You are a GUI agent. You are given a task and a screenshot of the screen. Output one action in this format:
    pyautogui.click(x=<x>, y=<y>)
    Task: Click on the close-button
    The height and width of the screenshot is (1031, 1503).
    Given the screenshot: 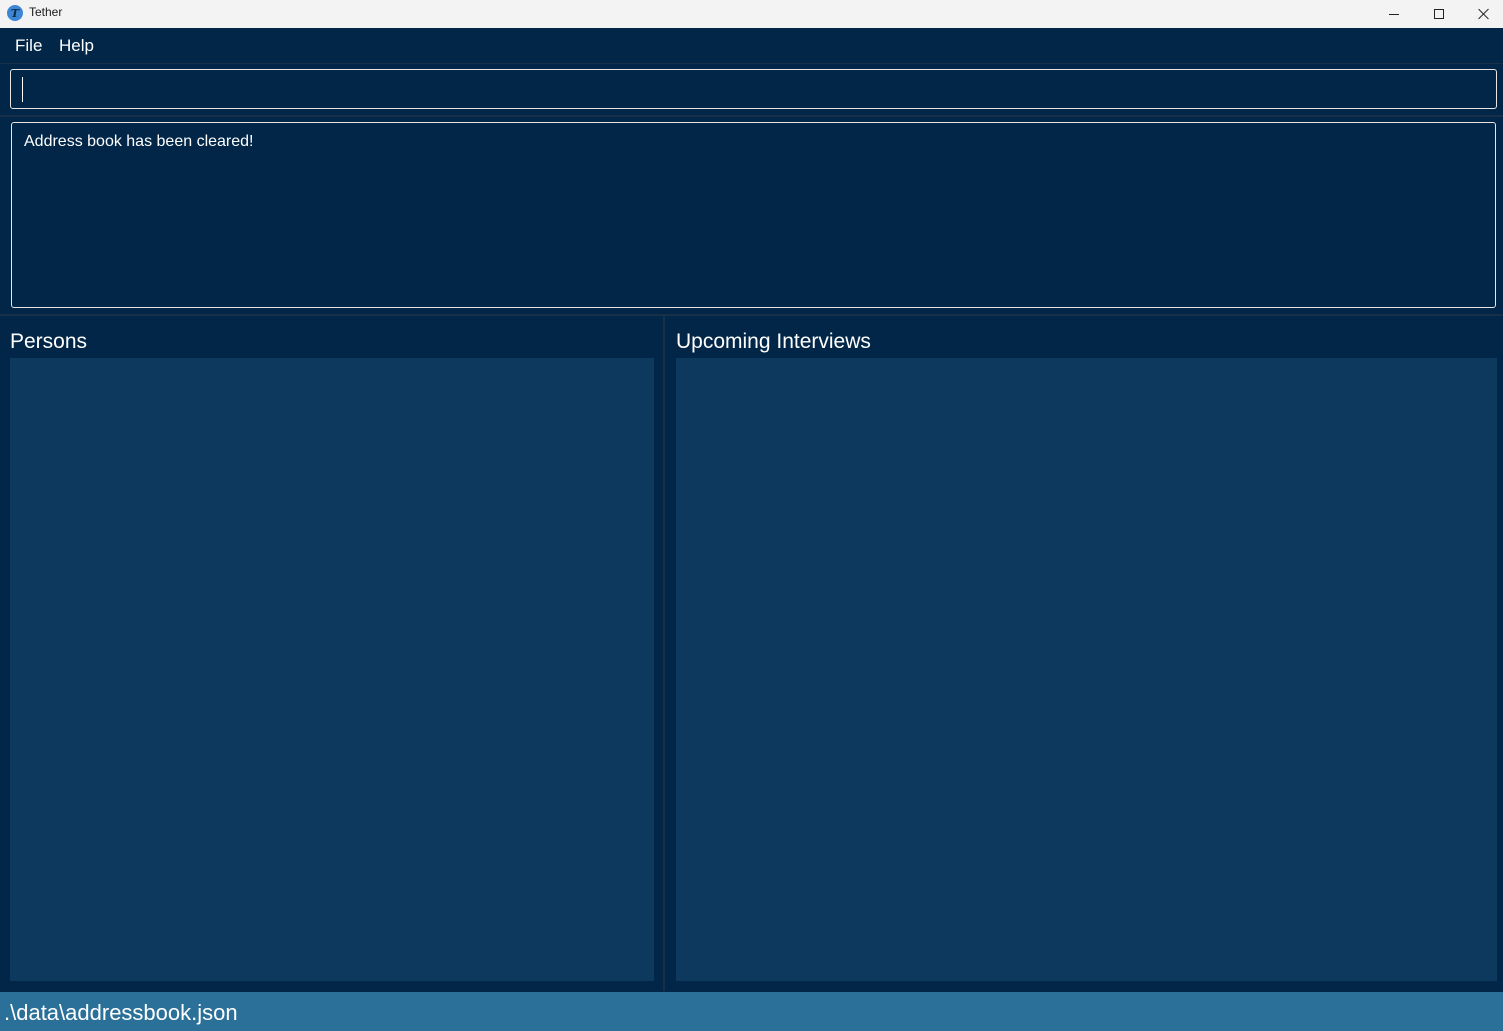 What is the action you would take?
    pyautogui.click(x=1482, y=14)
    